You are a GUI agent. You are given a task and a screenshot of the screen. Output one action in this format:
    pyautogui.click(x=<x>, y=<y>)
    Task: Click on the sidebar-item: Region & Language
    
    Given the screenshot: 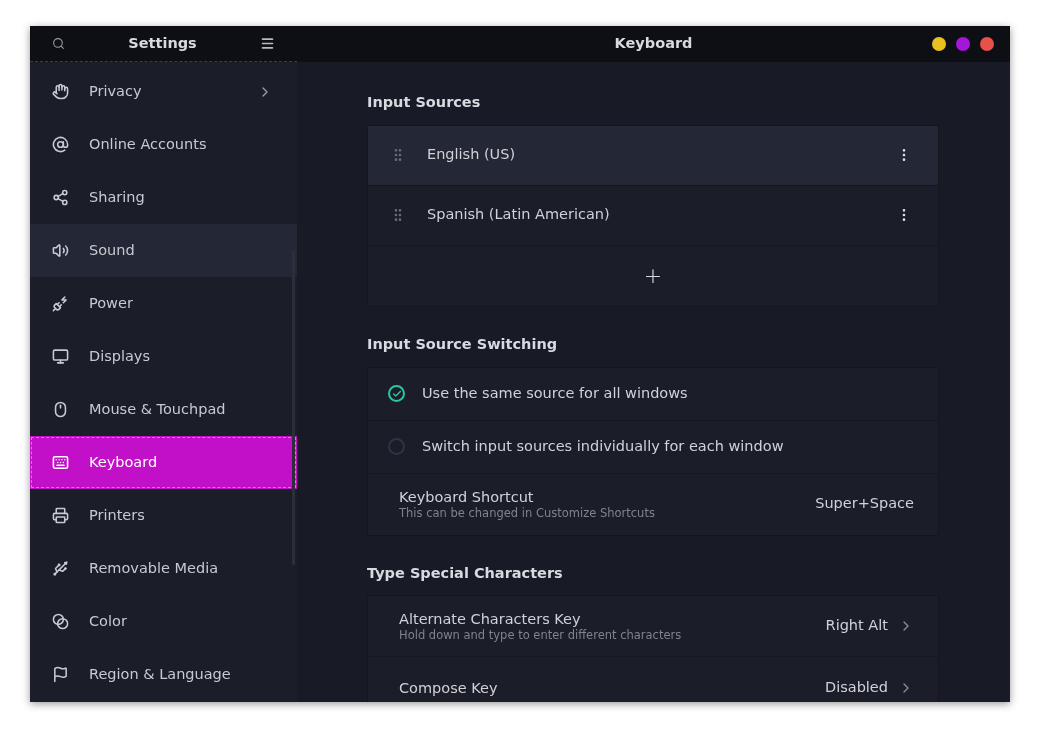 What is the action you would take?
    pyautogui.click(x=163, y=674)
    